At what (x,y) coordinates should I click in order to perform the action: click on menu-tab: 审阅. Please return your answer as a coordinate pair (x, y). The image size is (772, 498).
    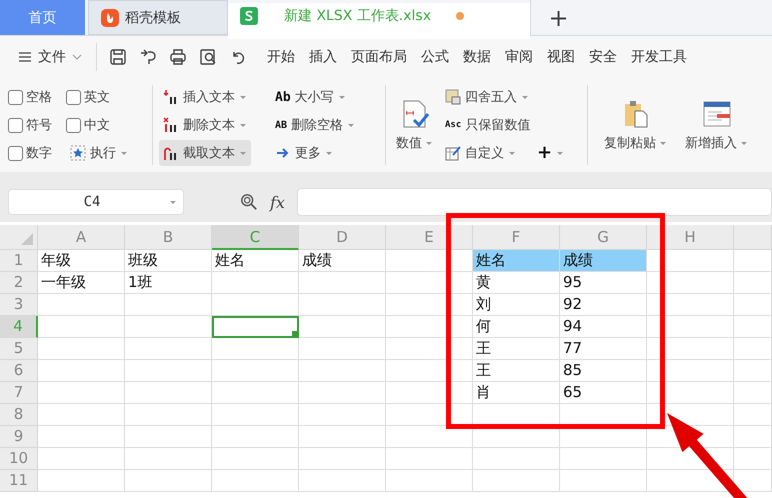
    Looking at the image, I should click on (519, 57).